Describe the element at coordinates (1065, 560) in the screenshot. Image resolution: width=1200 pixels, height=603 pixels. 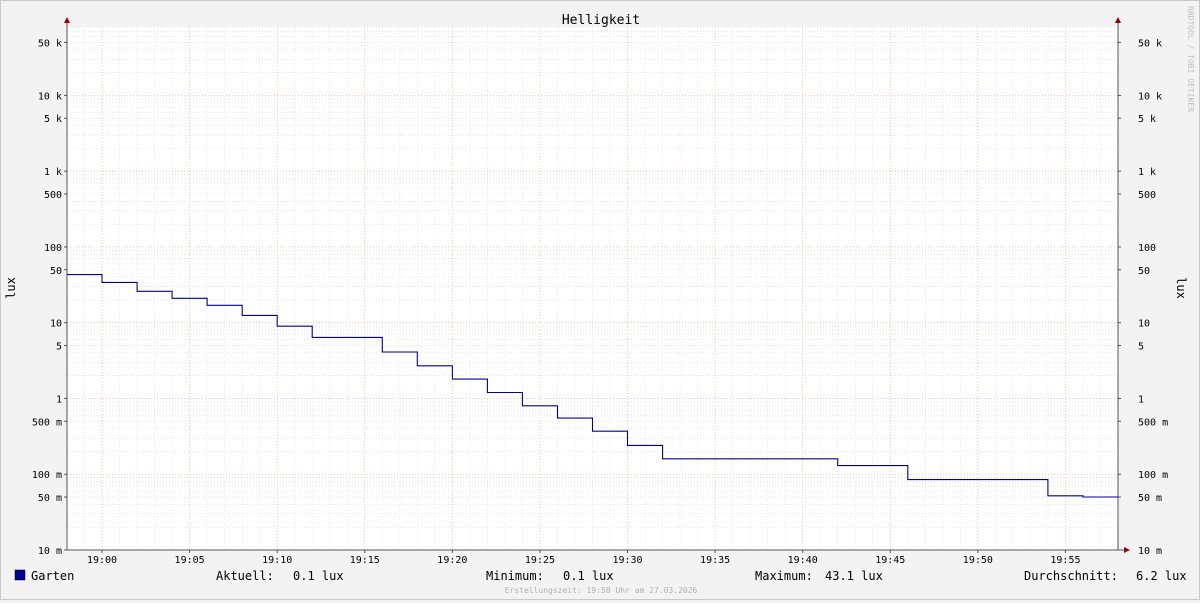
I see `x-tick-label: 19:55` at that location.